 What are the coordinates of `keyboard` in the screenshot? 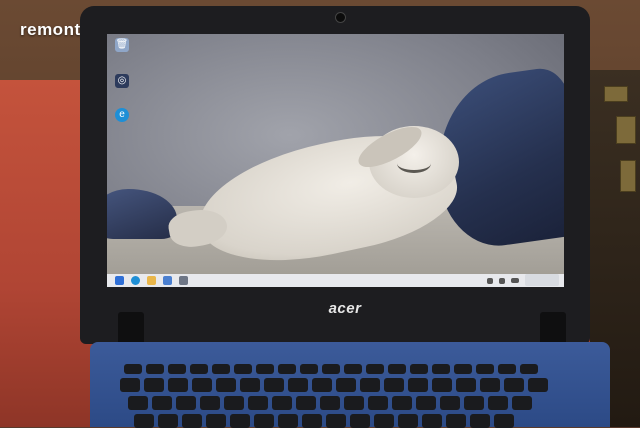 It's located at (355, 395).